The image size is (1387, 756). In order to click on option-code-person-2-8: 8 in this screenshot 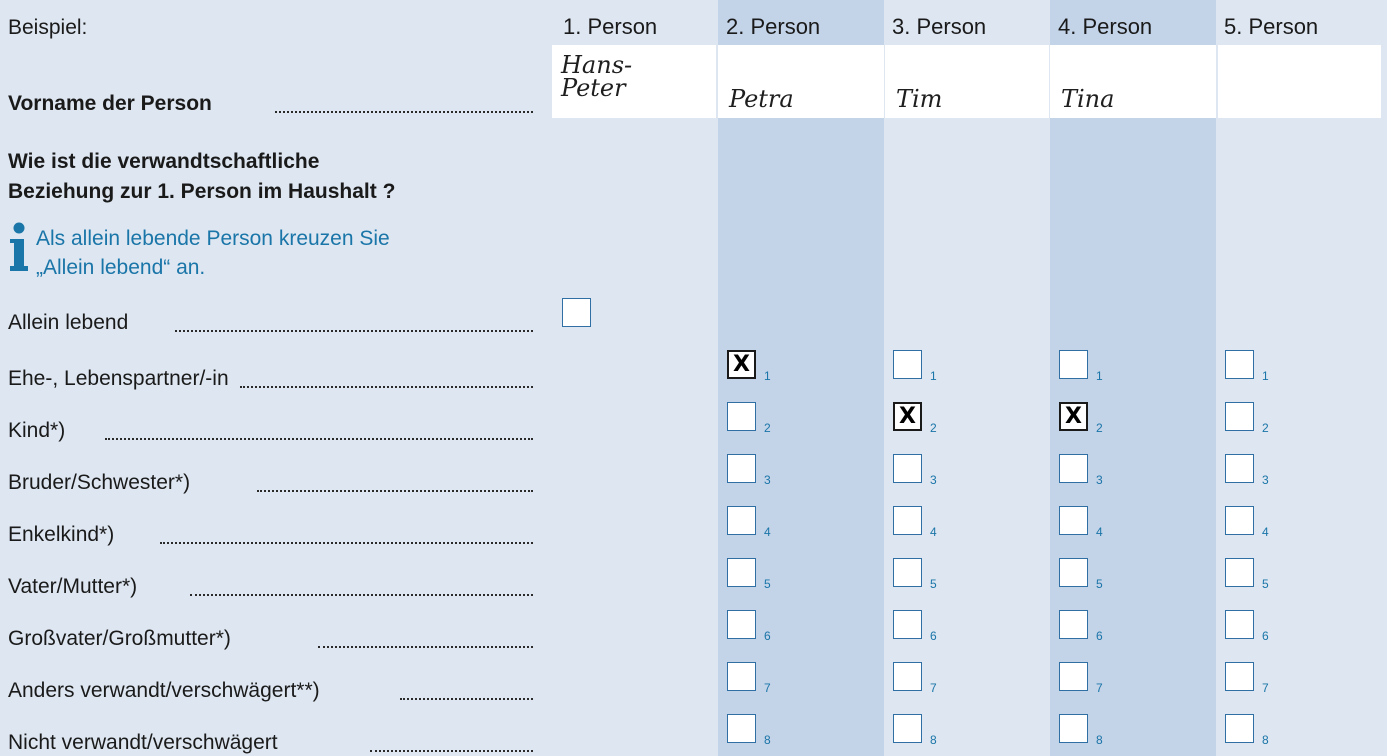, I will do `click(767, 740)`.